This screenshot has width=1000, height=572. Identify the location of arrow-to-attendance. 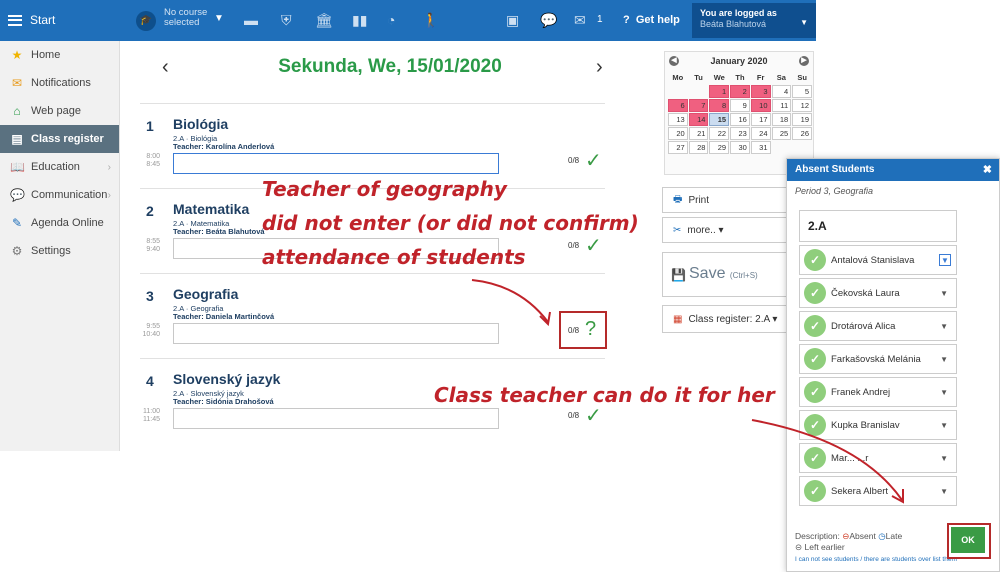
(510, 301).